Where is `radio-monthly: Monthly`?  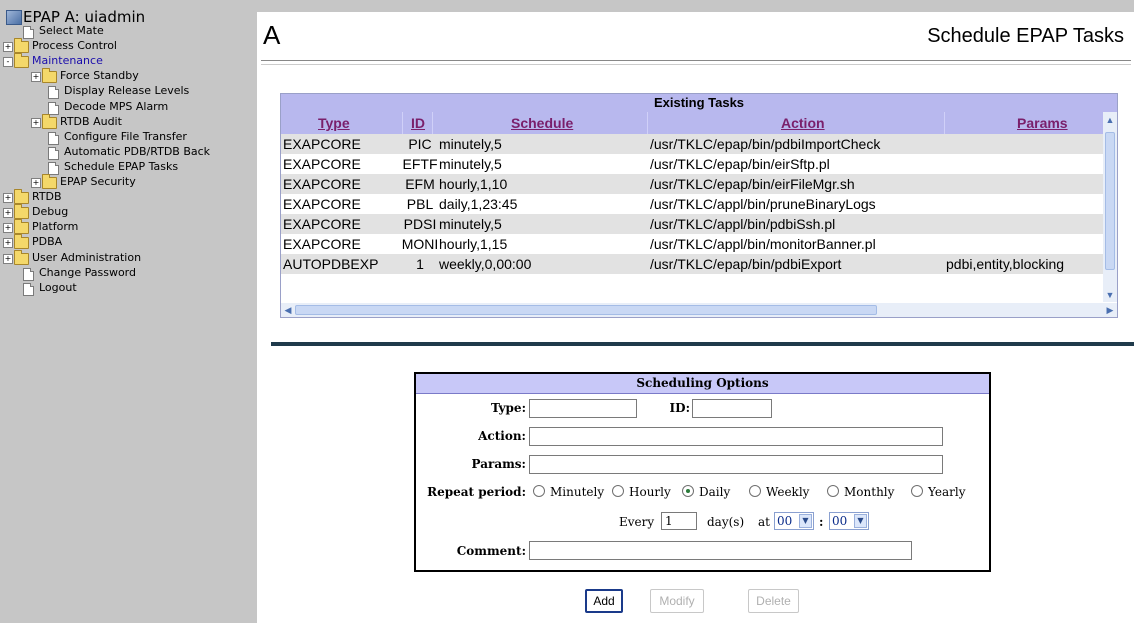
radio-monthly: Monthly is located at coordinates (860, 492).